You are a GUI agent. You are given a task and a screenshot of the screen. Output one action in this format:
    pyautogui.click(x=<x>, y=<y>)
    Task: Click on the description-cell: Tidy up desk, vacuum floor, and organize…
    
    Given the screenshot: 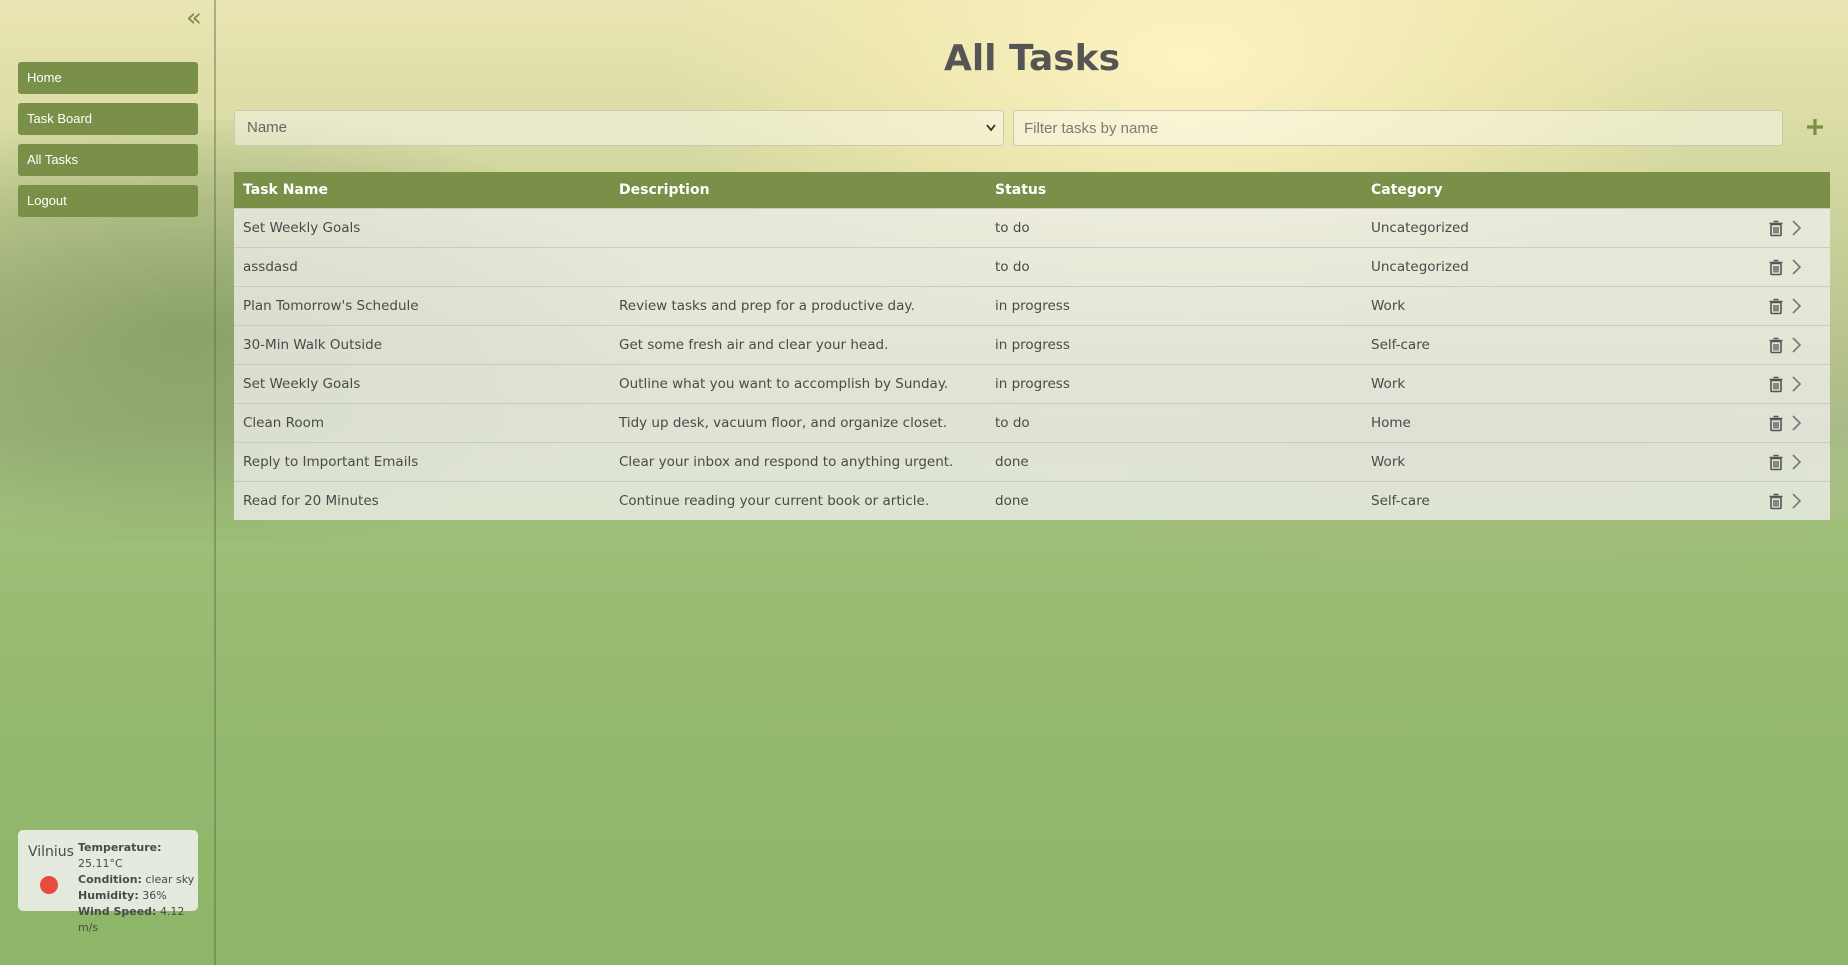 What is the action you would take?
    pyautogui.click(x=783, y=422)
    